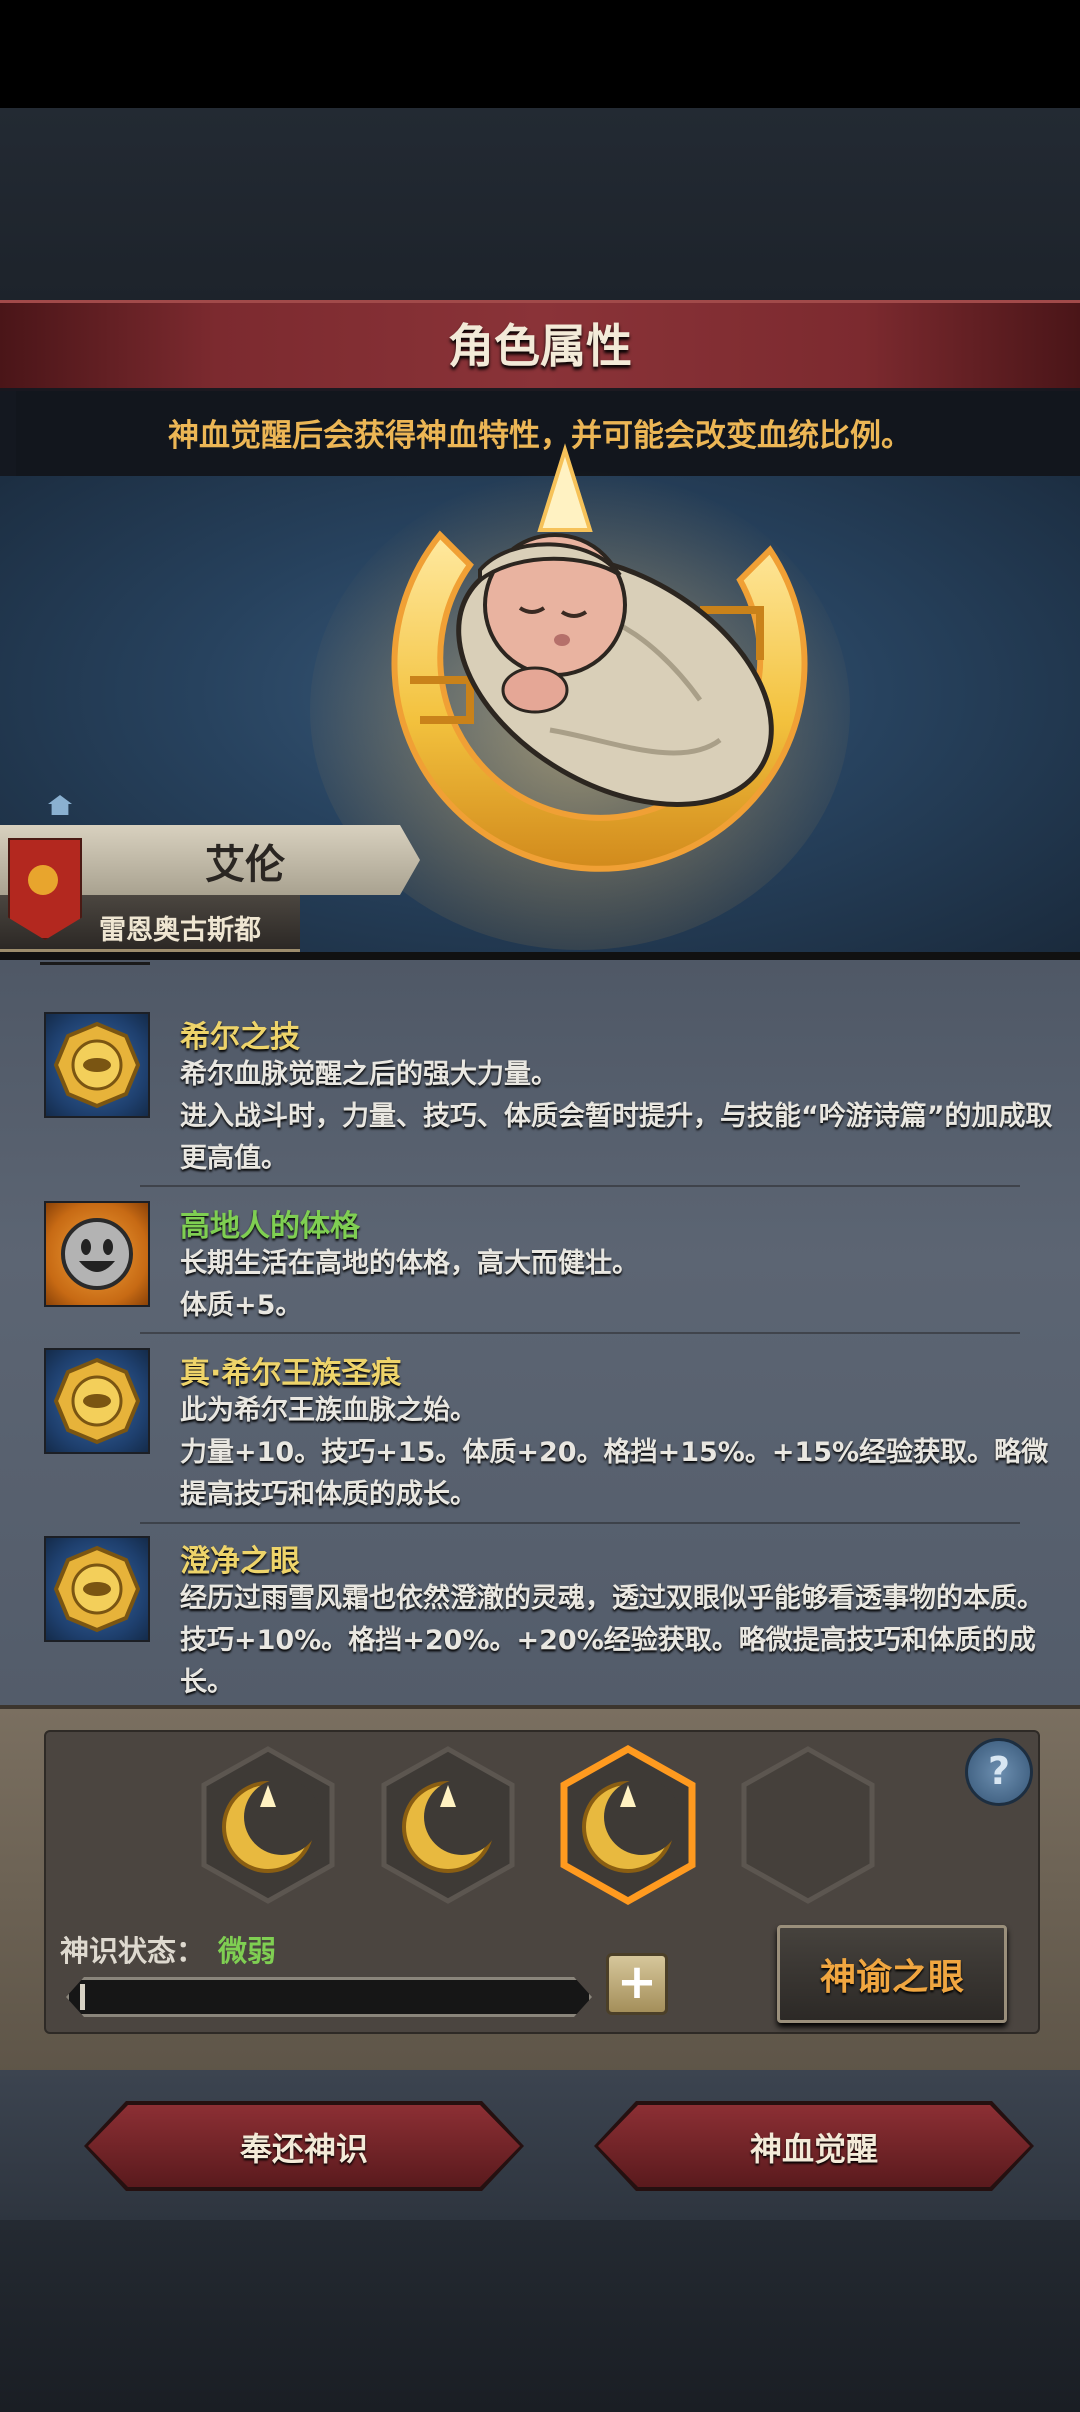  Describe the element at coordinates (808, 1825) in the screenshot. I see `bloodline-slot-4-empty` at that location.